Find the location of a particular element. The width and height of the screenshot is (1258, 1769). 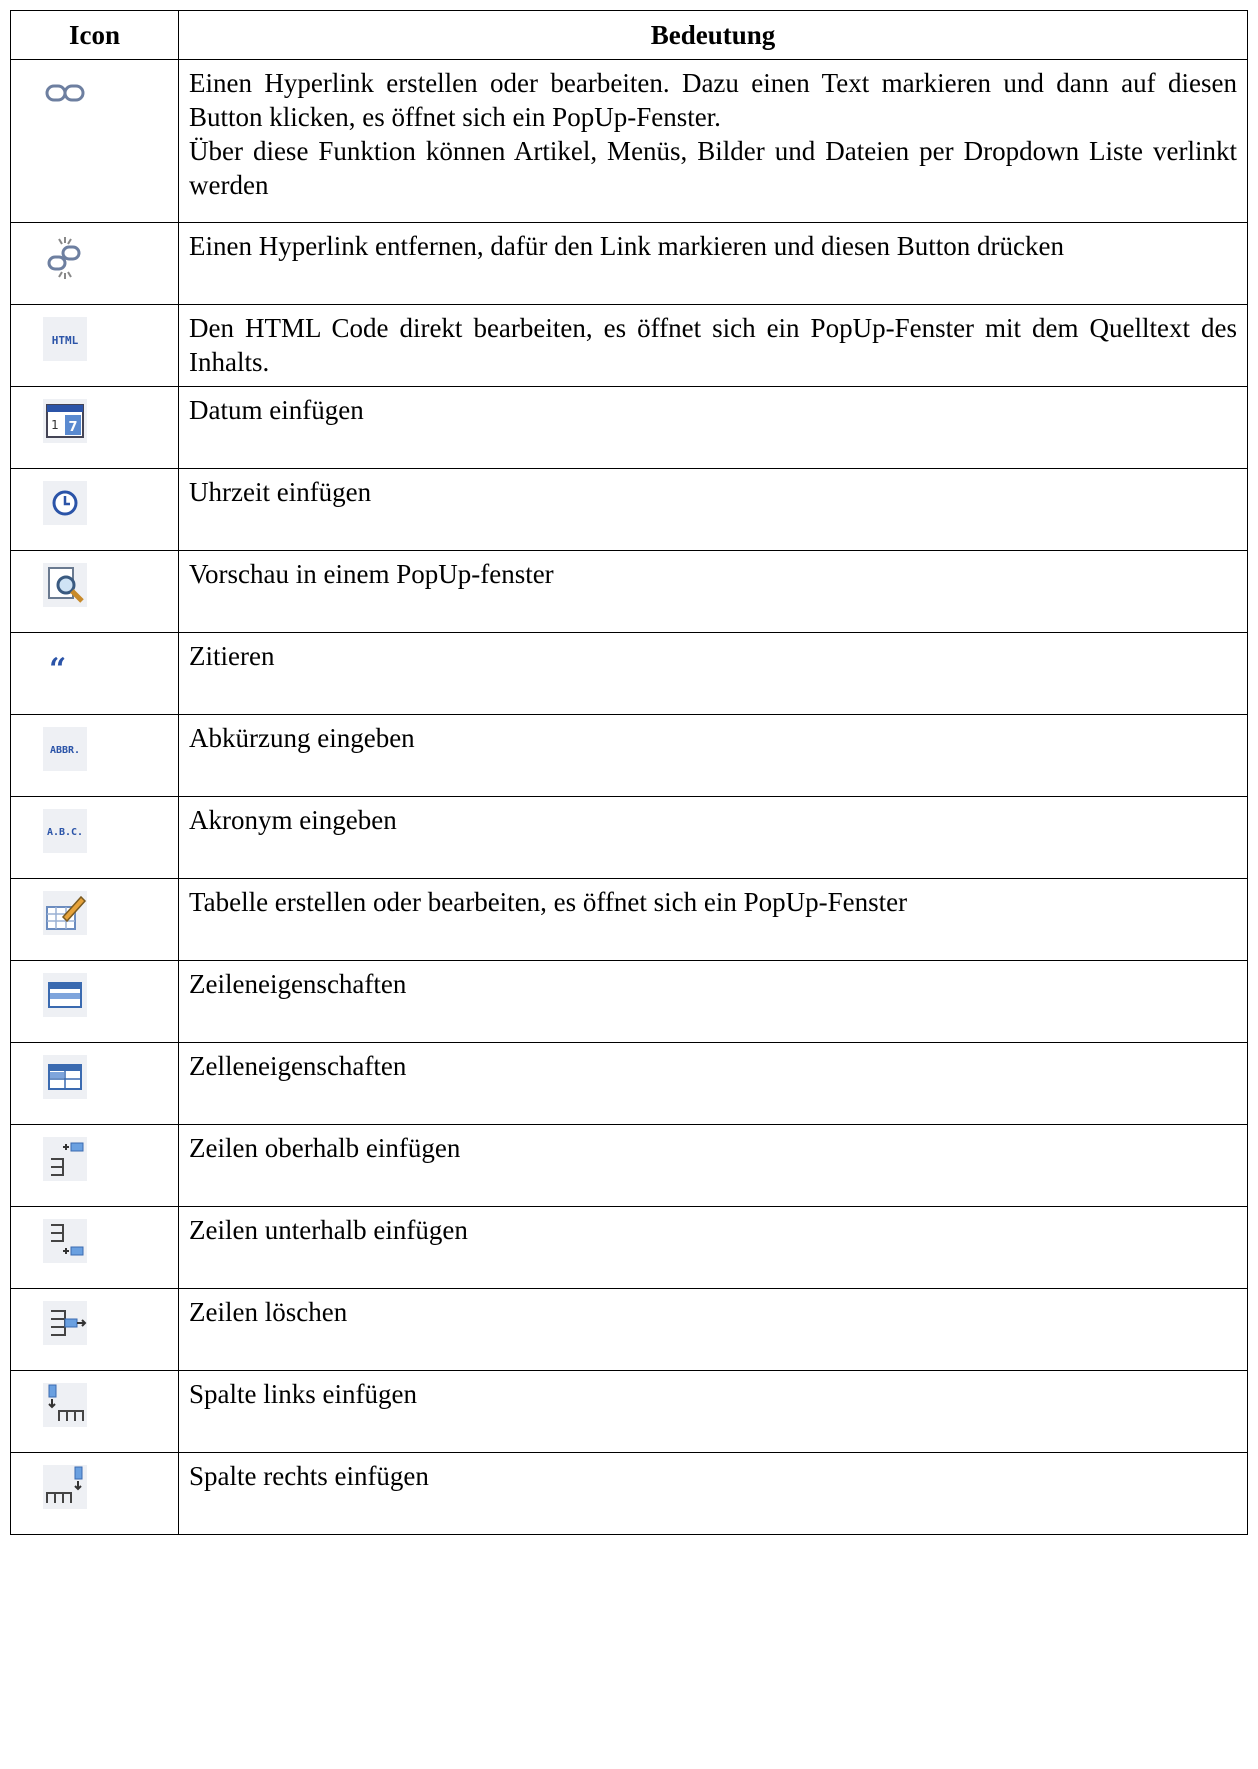

table-row: Vorschau in einem PopUp-fenster is located at coordinates (629, 591).